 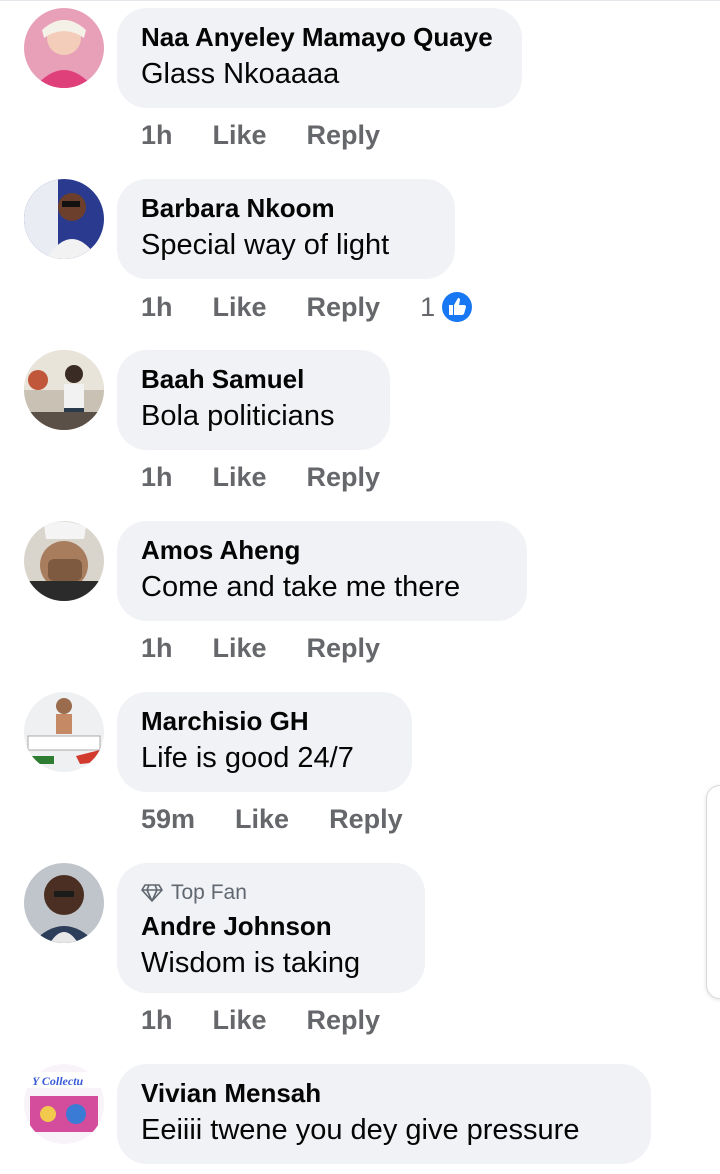 What do you see at coordinates (247, 758) in the screenshot?
I see `comment-text: Life is good 24/7` at bounding box center [247, 758].